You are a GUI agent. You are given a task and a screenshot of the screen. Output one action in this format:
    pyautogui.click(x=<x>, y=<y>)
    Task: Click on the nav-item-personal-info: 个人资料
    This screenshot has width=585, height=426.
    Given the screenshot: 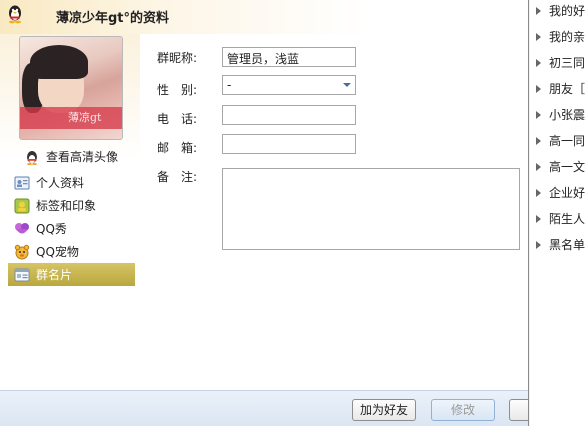 What is the action you would take?
    pyautogui.click(x=71, y=182)
    